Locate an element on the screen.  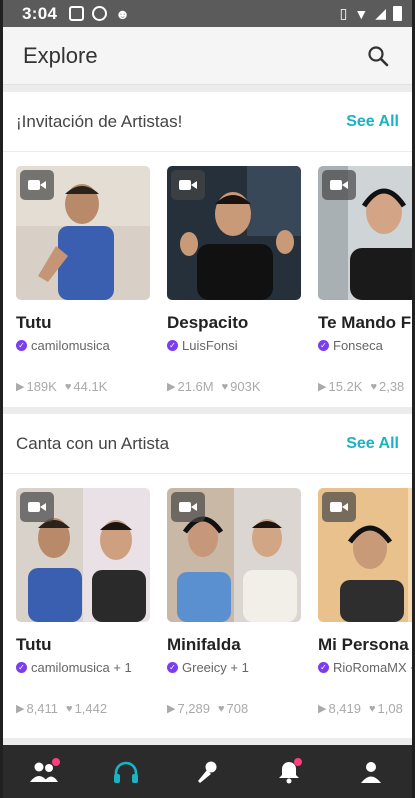
app-header: Explore is located at coordinates (207, 56).